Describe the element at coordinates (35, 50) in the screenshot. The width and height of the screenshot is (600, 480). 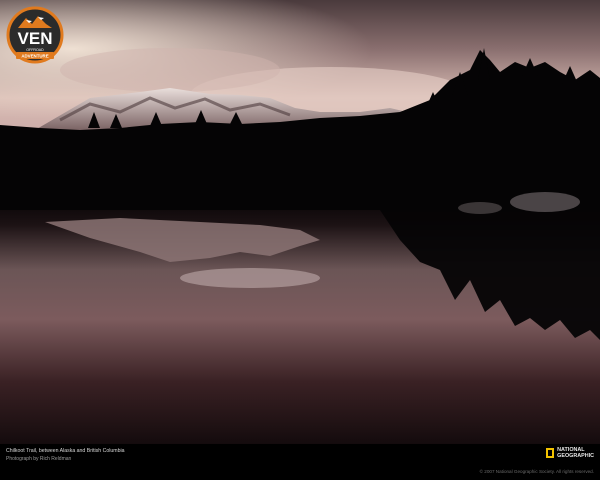
I see `logo-top-text: OFFROAD` at that location.